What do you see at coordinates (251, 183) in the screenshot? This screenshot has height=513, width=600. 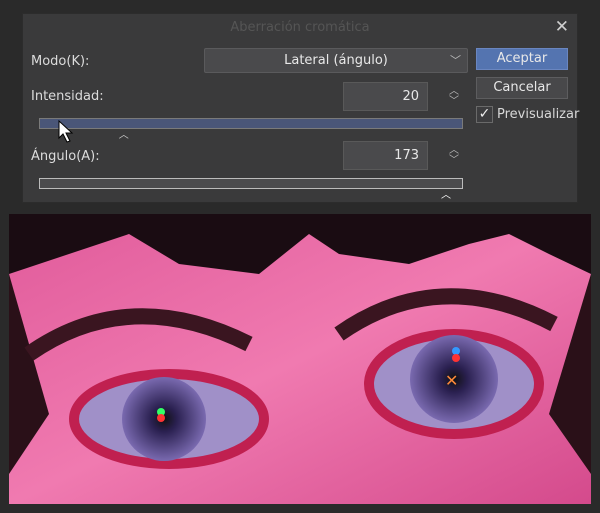 I see `angle-slider` at bounding box center [251, 183].